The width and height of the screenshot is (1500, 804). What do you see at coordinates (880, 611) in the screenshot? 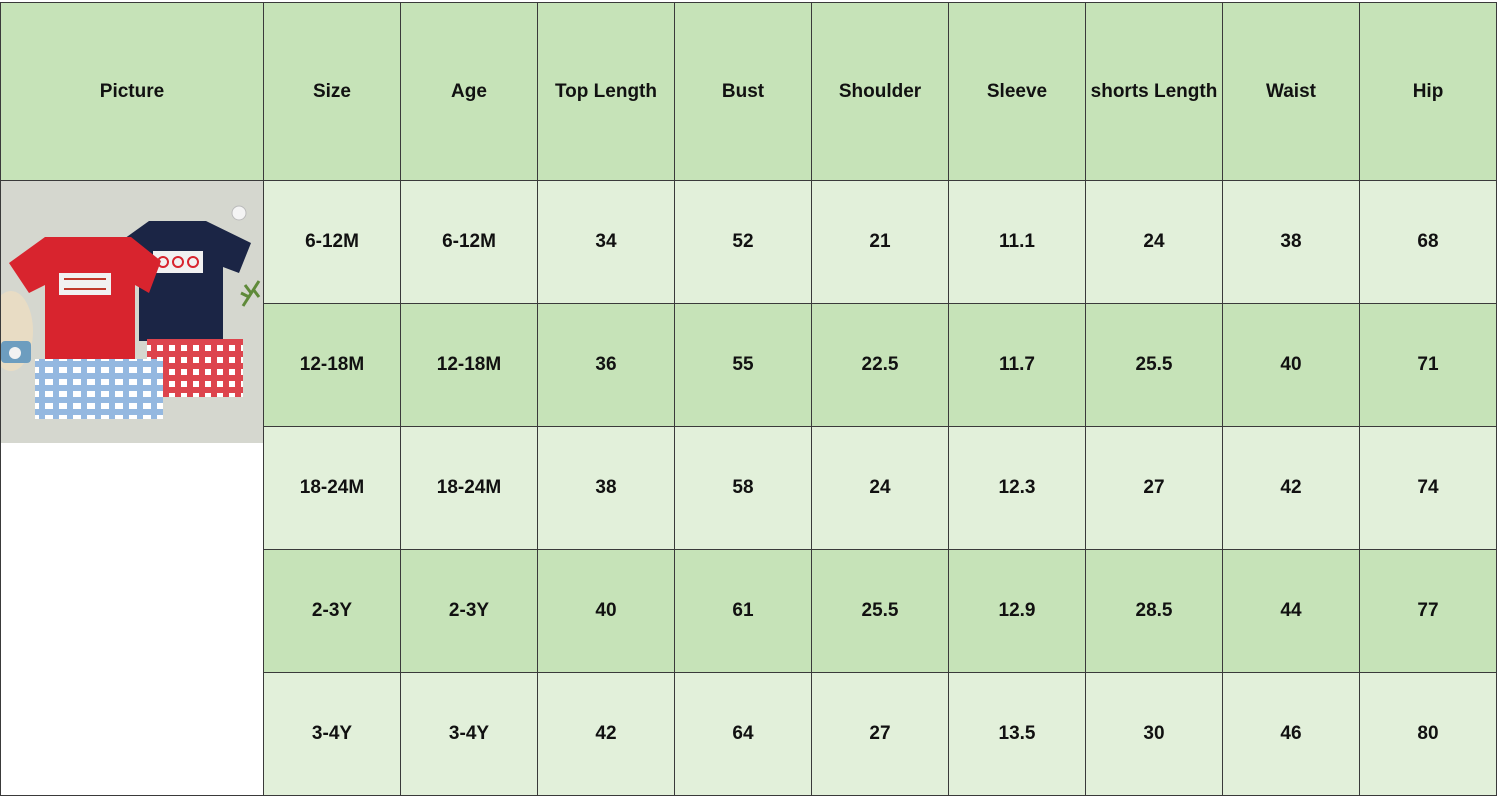
I see `cell-shoulder: 25.5` at bounding box center [880, 611].